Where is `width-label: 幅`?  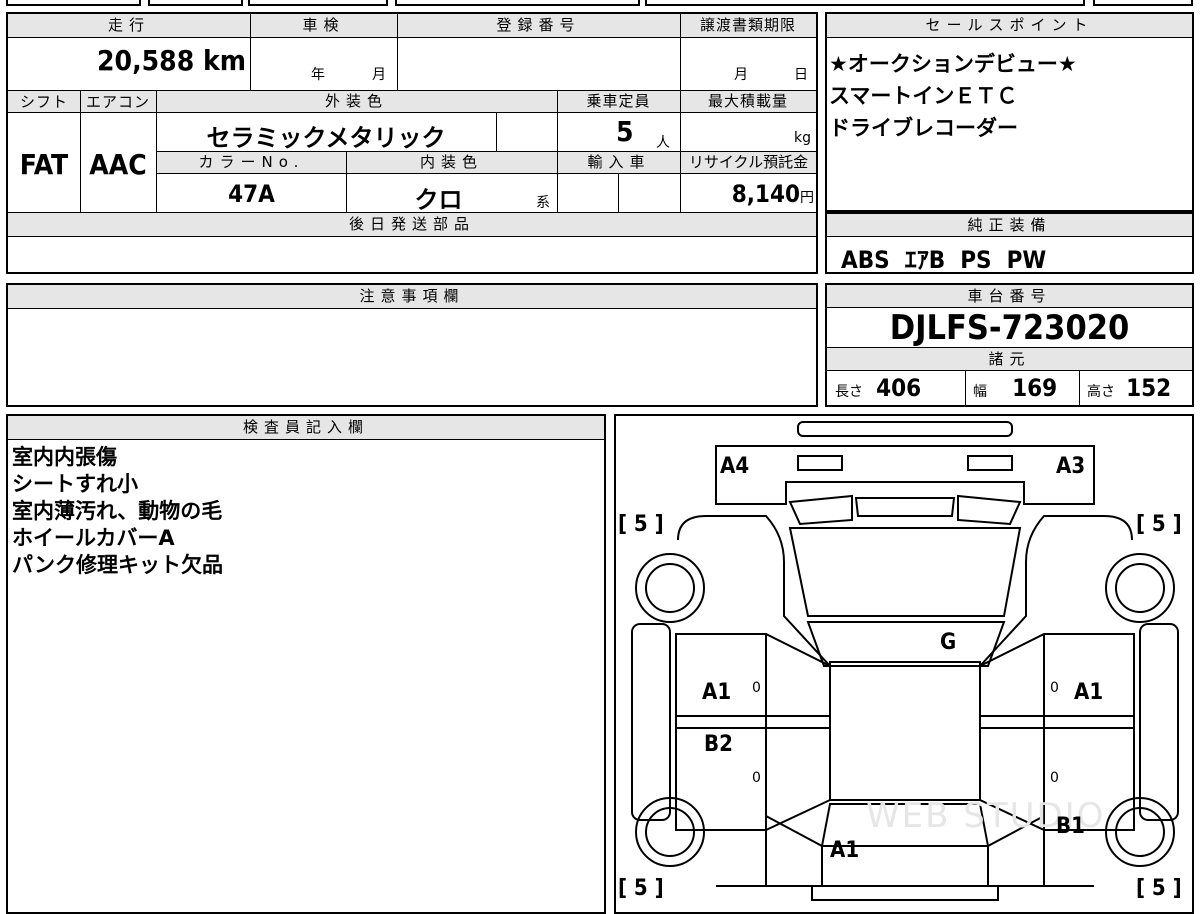
width-label: 幅 is located at coordinates (980, 392).